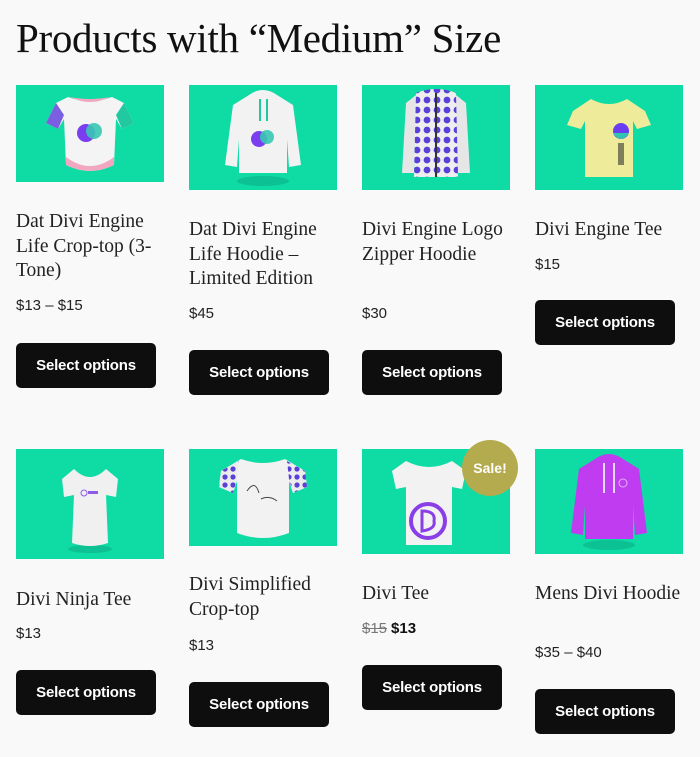 This screenshot has width=700, height=757. What do you see at coordinates (404, 628) in the screenshot?
I see `sale-price: $13` at bounding box center [404, 628].